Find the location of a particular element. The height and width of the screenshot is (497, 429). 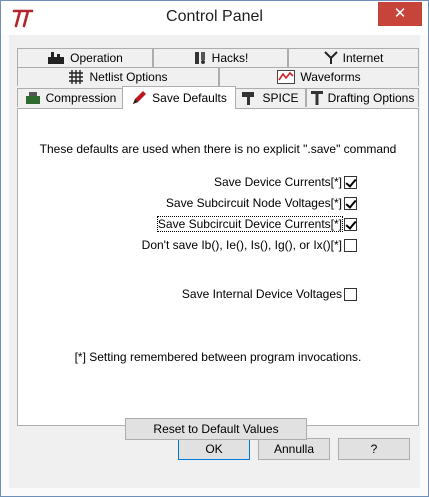

drafting-t-square-icon is located at coordinates (316, 98).